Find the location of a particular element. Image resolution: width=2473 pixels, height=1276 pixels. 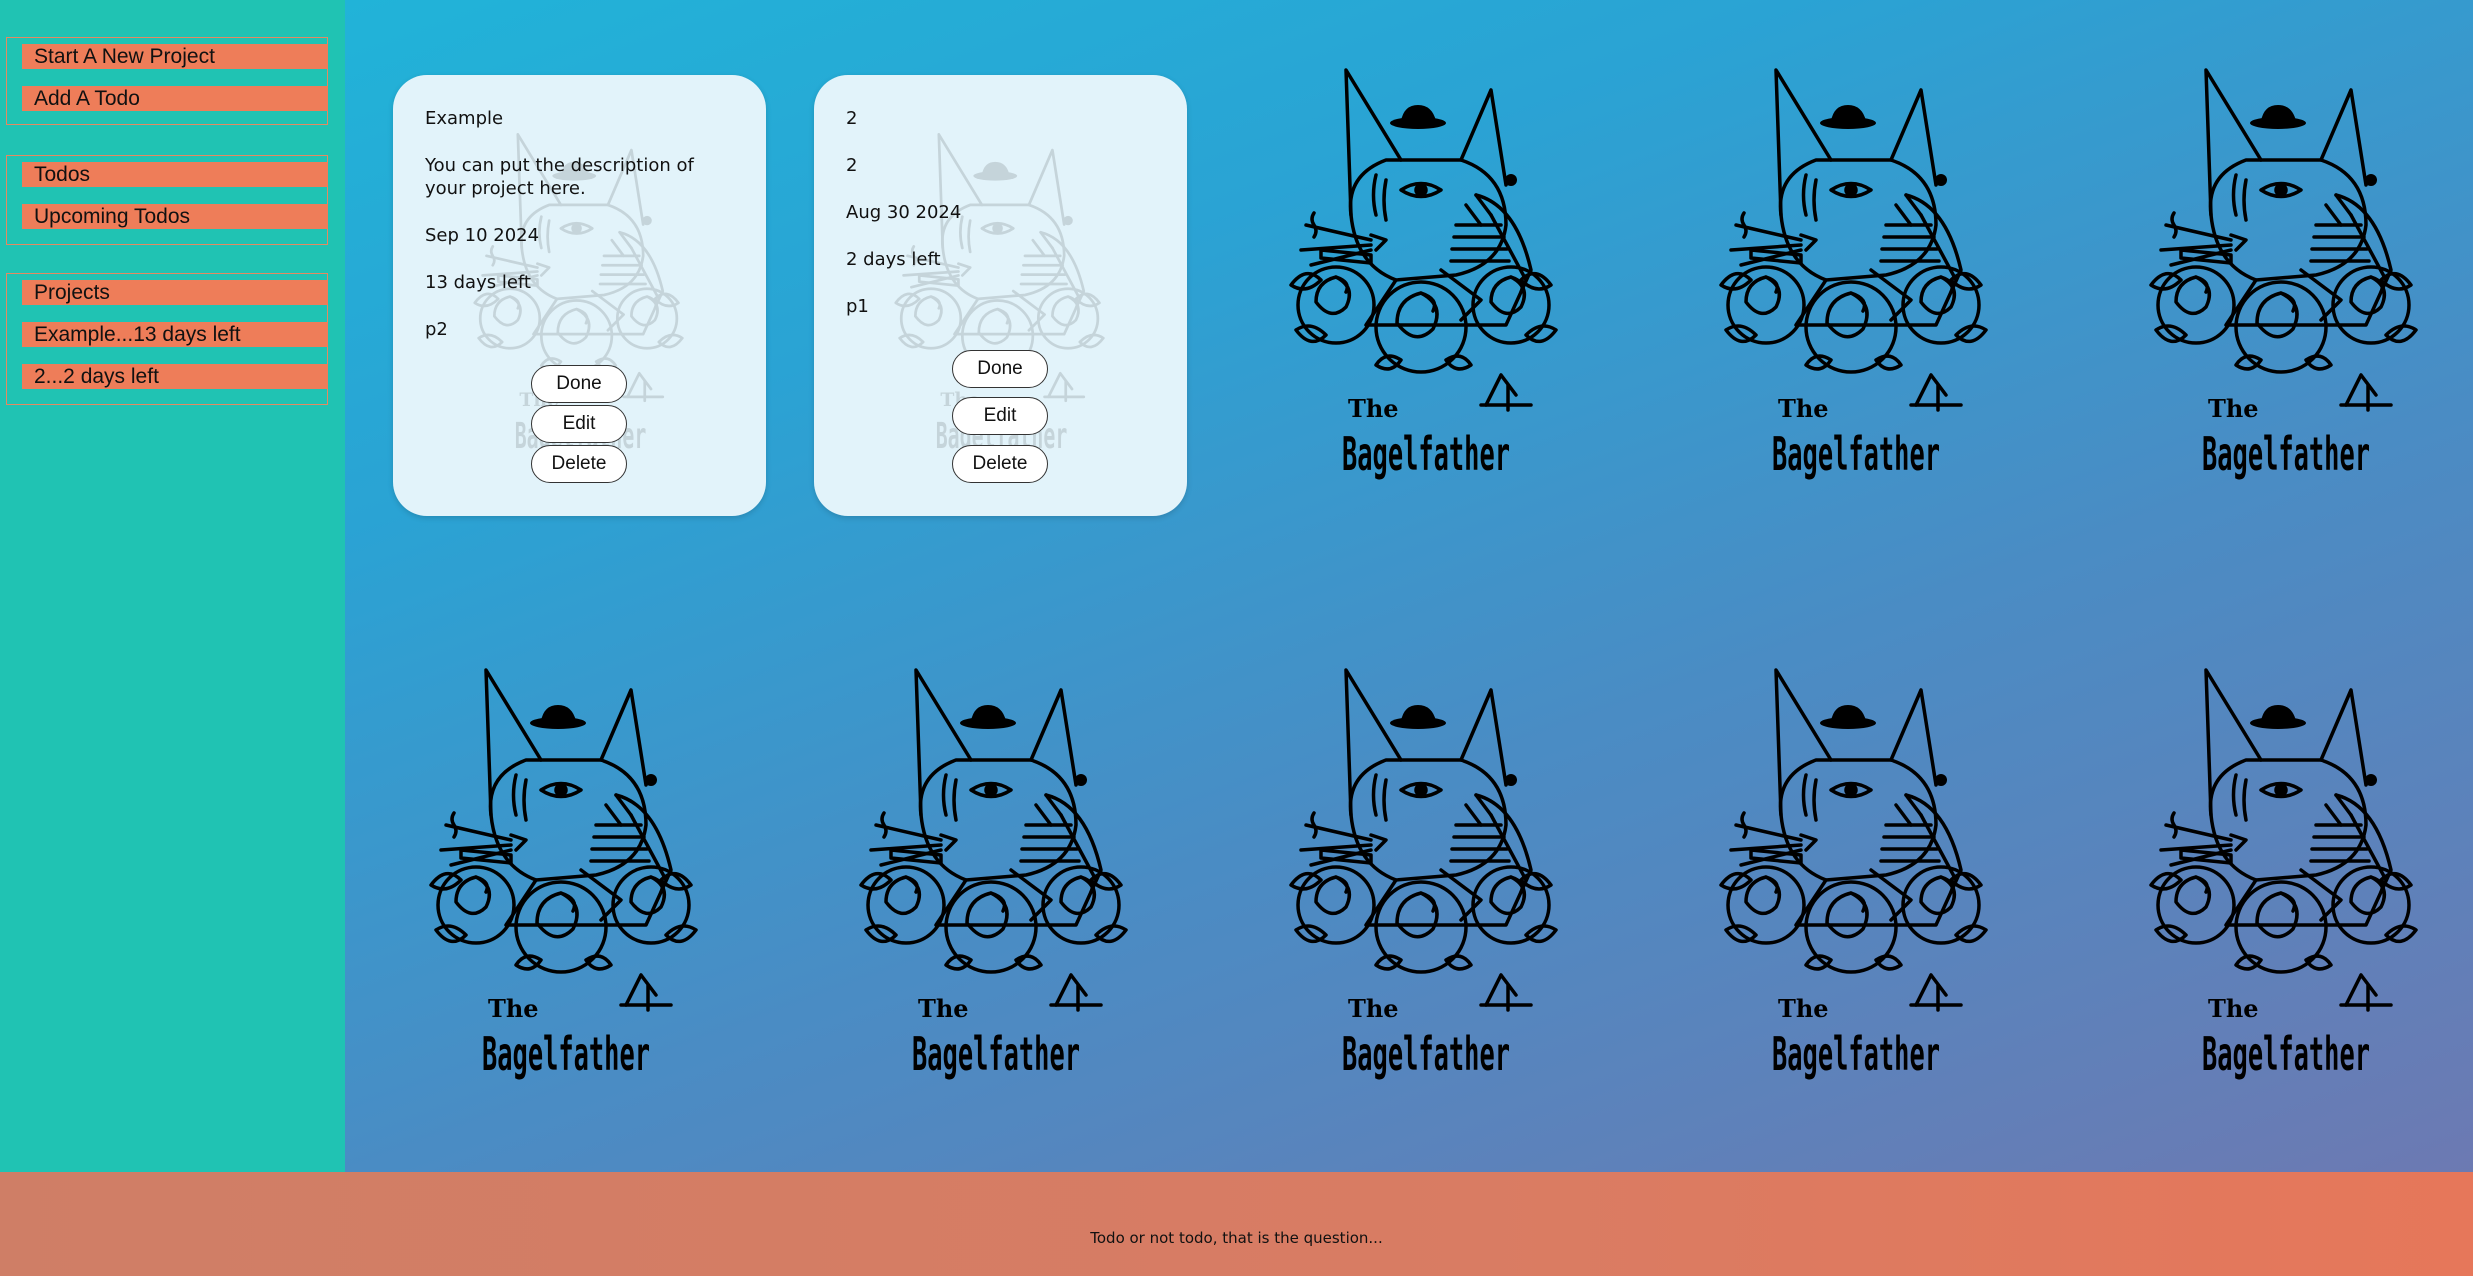

projects-button: Projects is located at coordinates (175, 292).